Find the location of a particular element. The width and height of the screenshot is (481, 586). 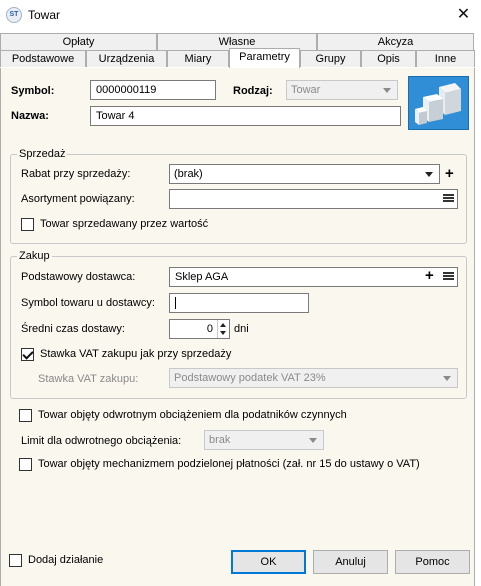

tab-akcyza: Akcyza is located at coordinates (395, 41).